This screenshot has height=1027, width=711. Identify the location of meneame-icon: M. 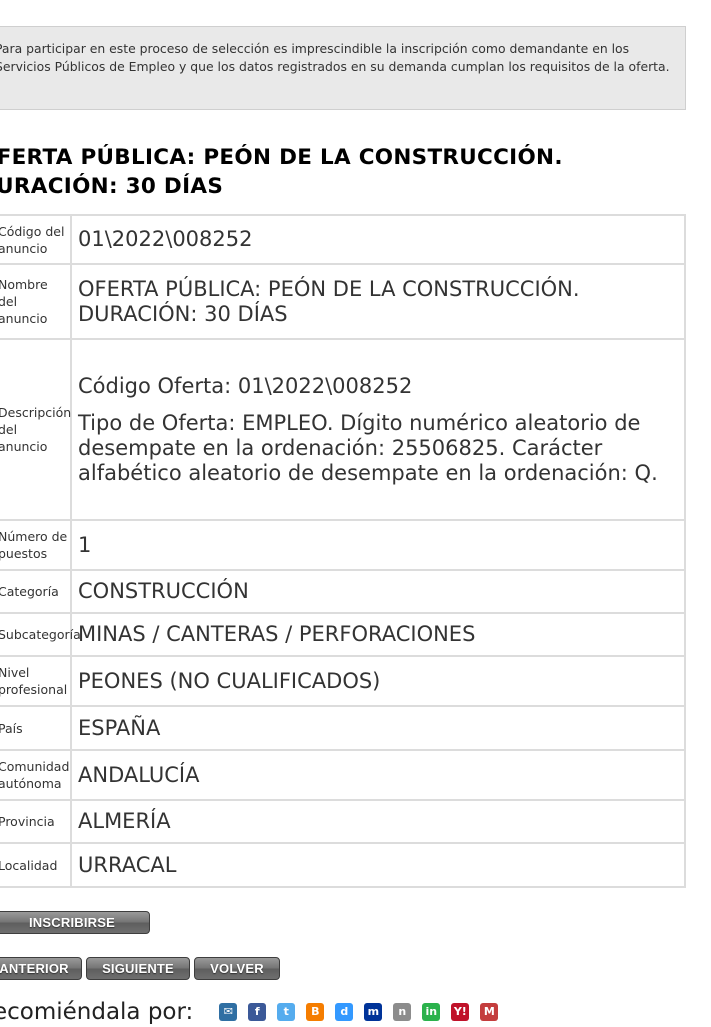
(489, 1012).